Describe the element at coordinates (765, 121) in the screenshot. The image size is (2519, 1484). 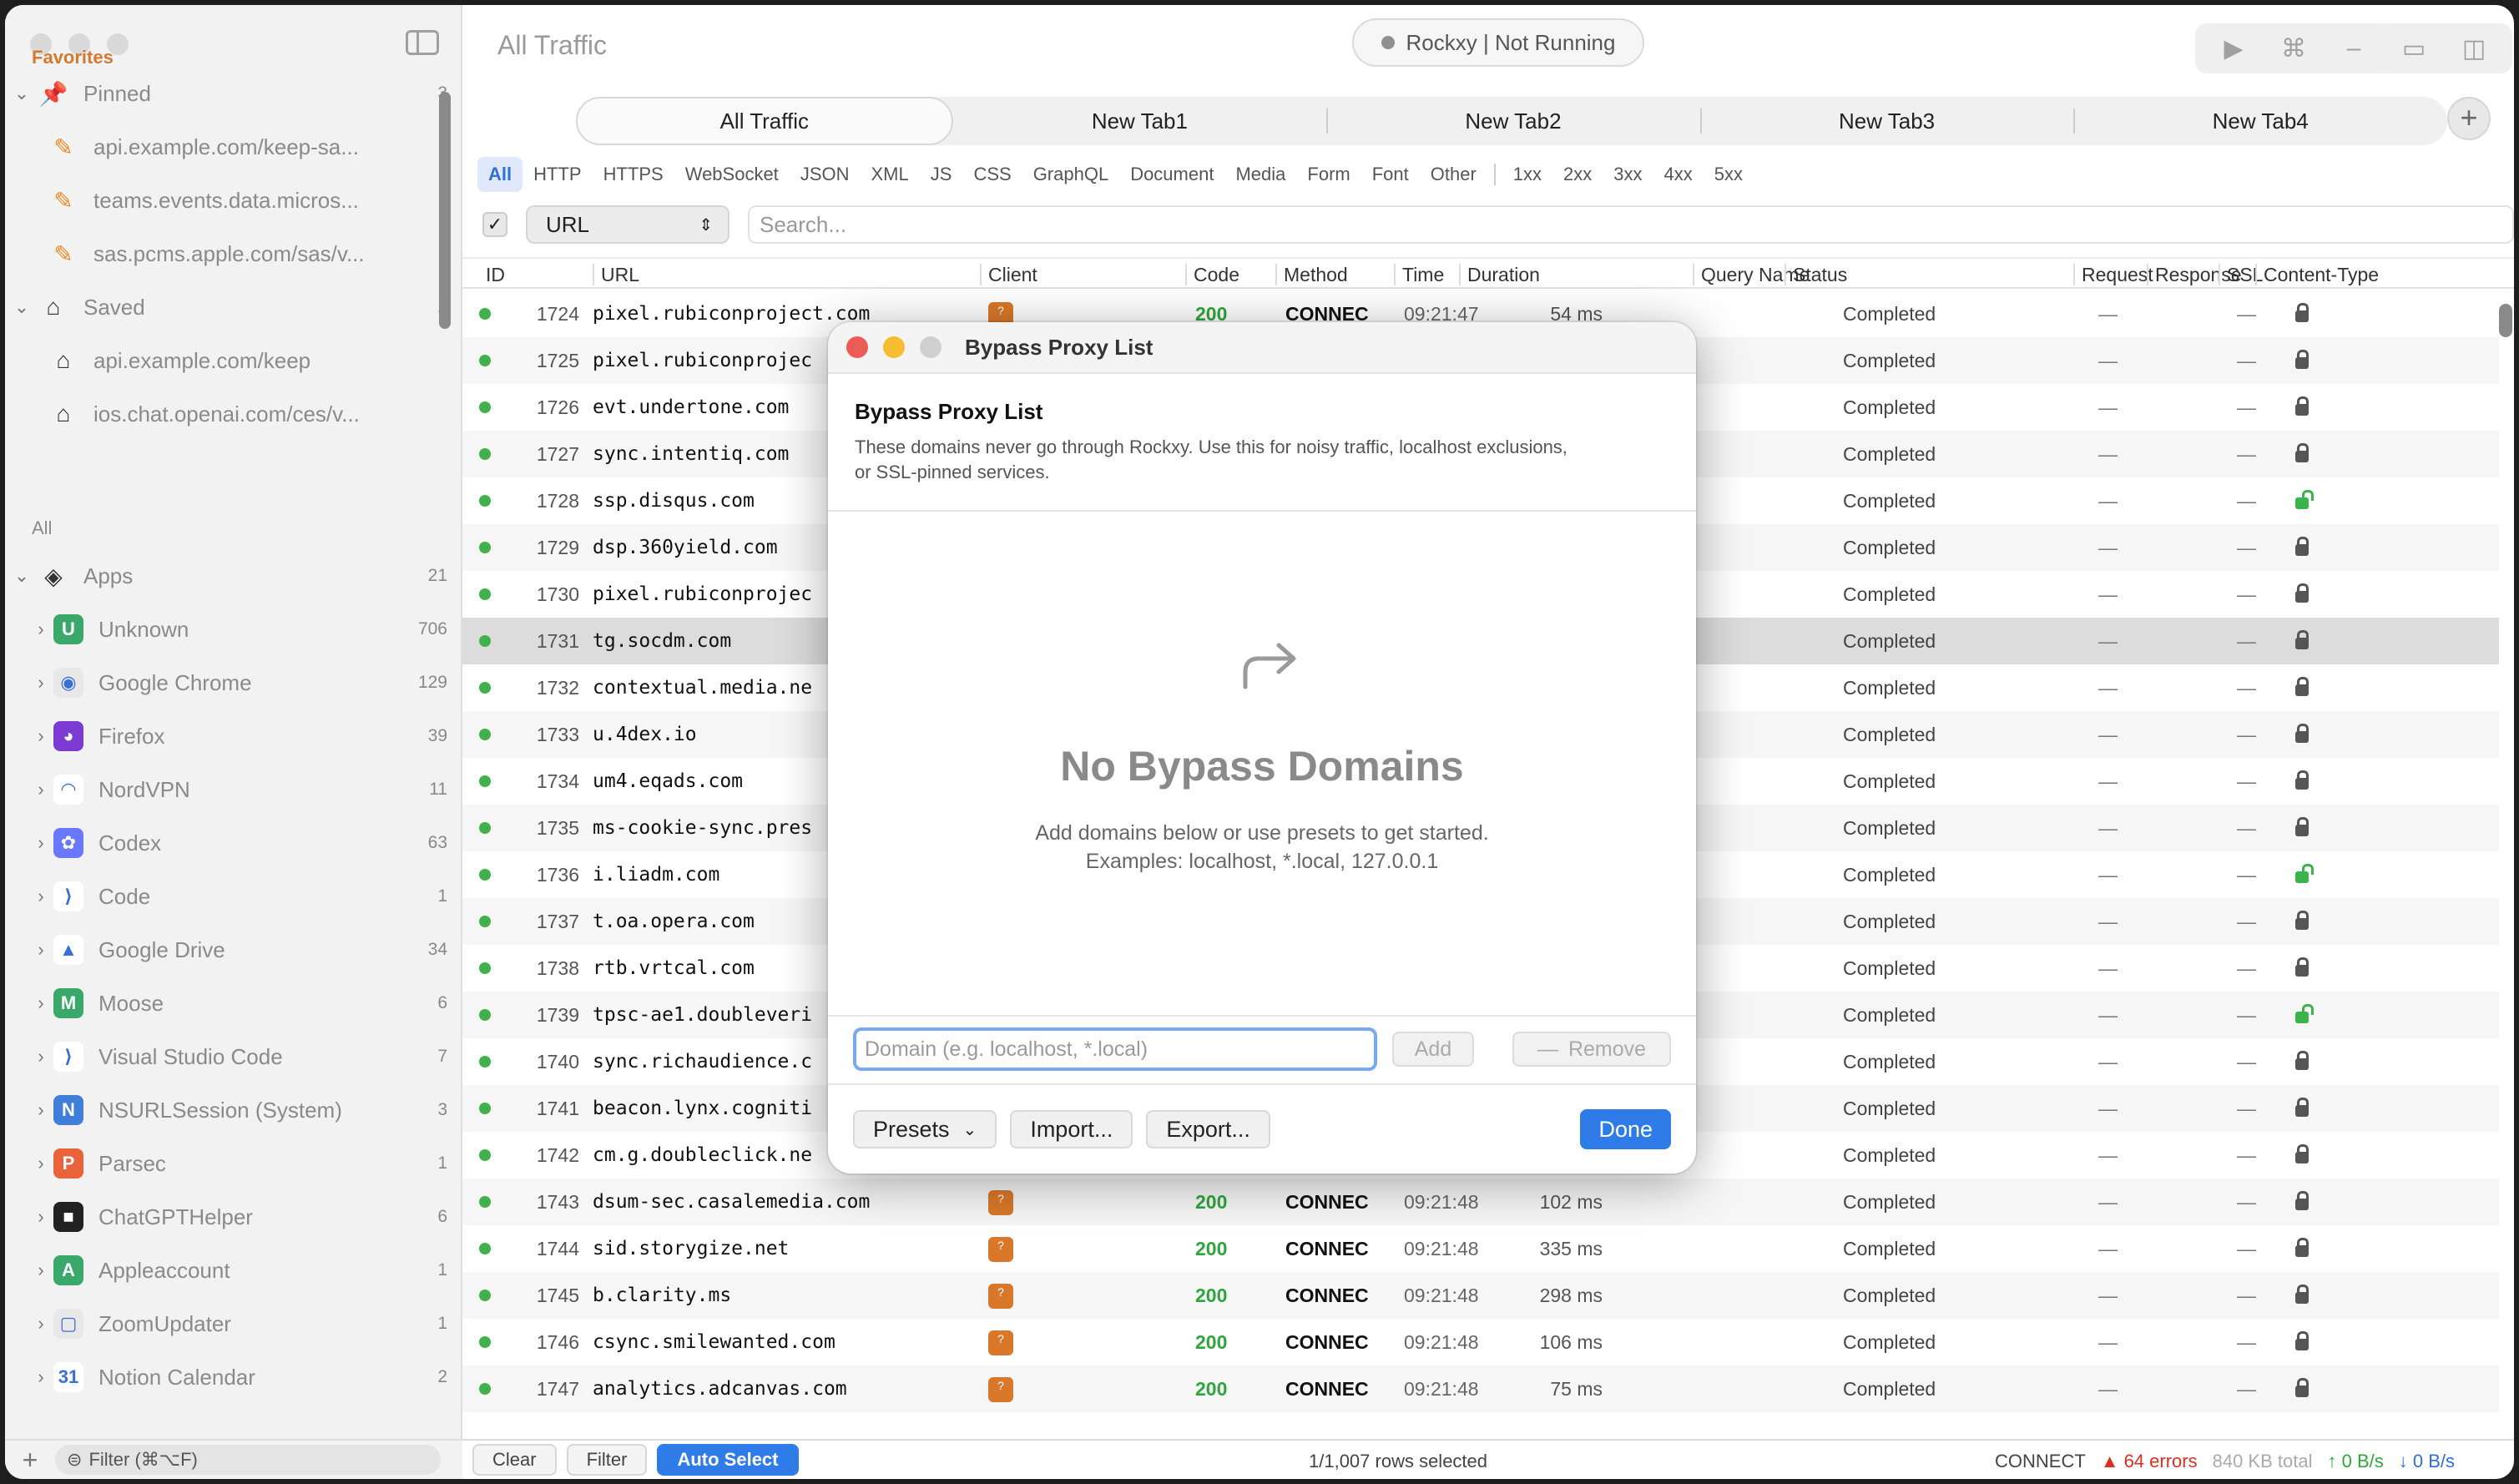
I see `tab-all-traffic: All Traffic` at that location.